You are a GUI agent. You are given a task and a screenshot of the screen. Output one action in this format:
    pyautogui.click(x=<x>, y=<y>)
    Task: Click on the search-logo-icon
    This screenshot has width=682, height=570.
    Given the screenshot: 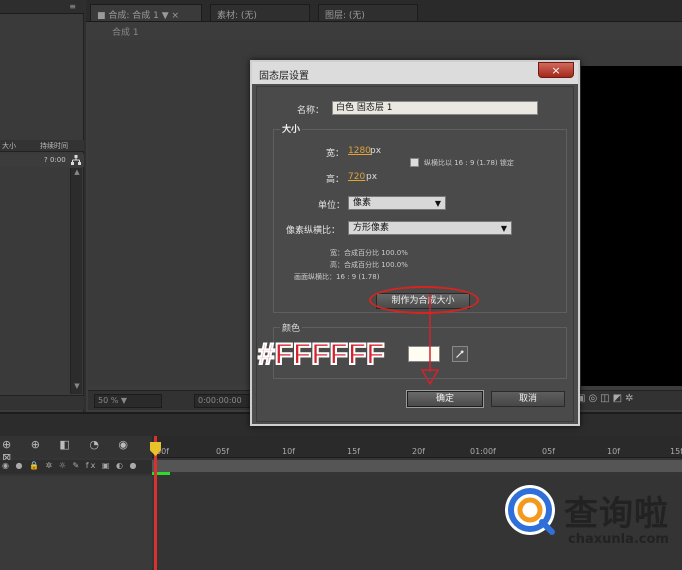 What is the action you would take?
    pyautogui.click(x=530, y=510)
    